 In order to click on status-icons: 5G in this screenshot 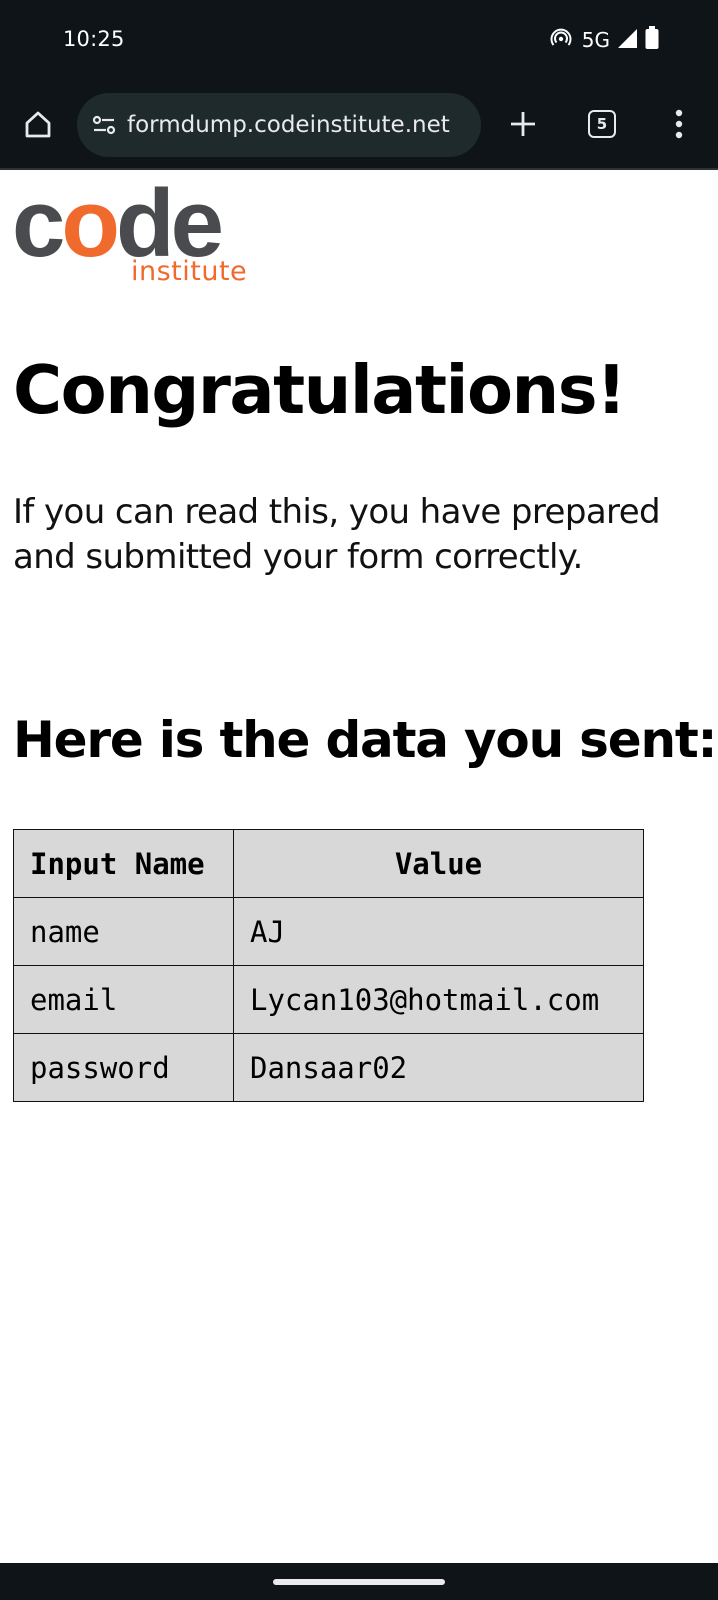, I will do `click(605, 40)`.